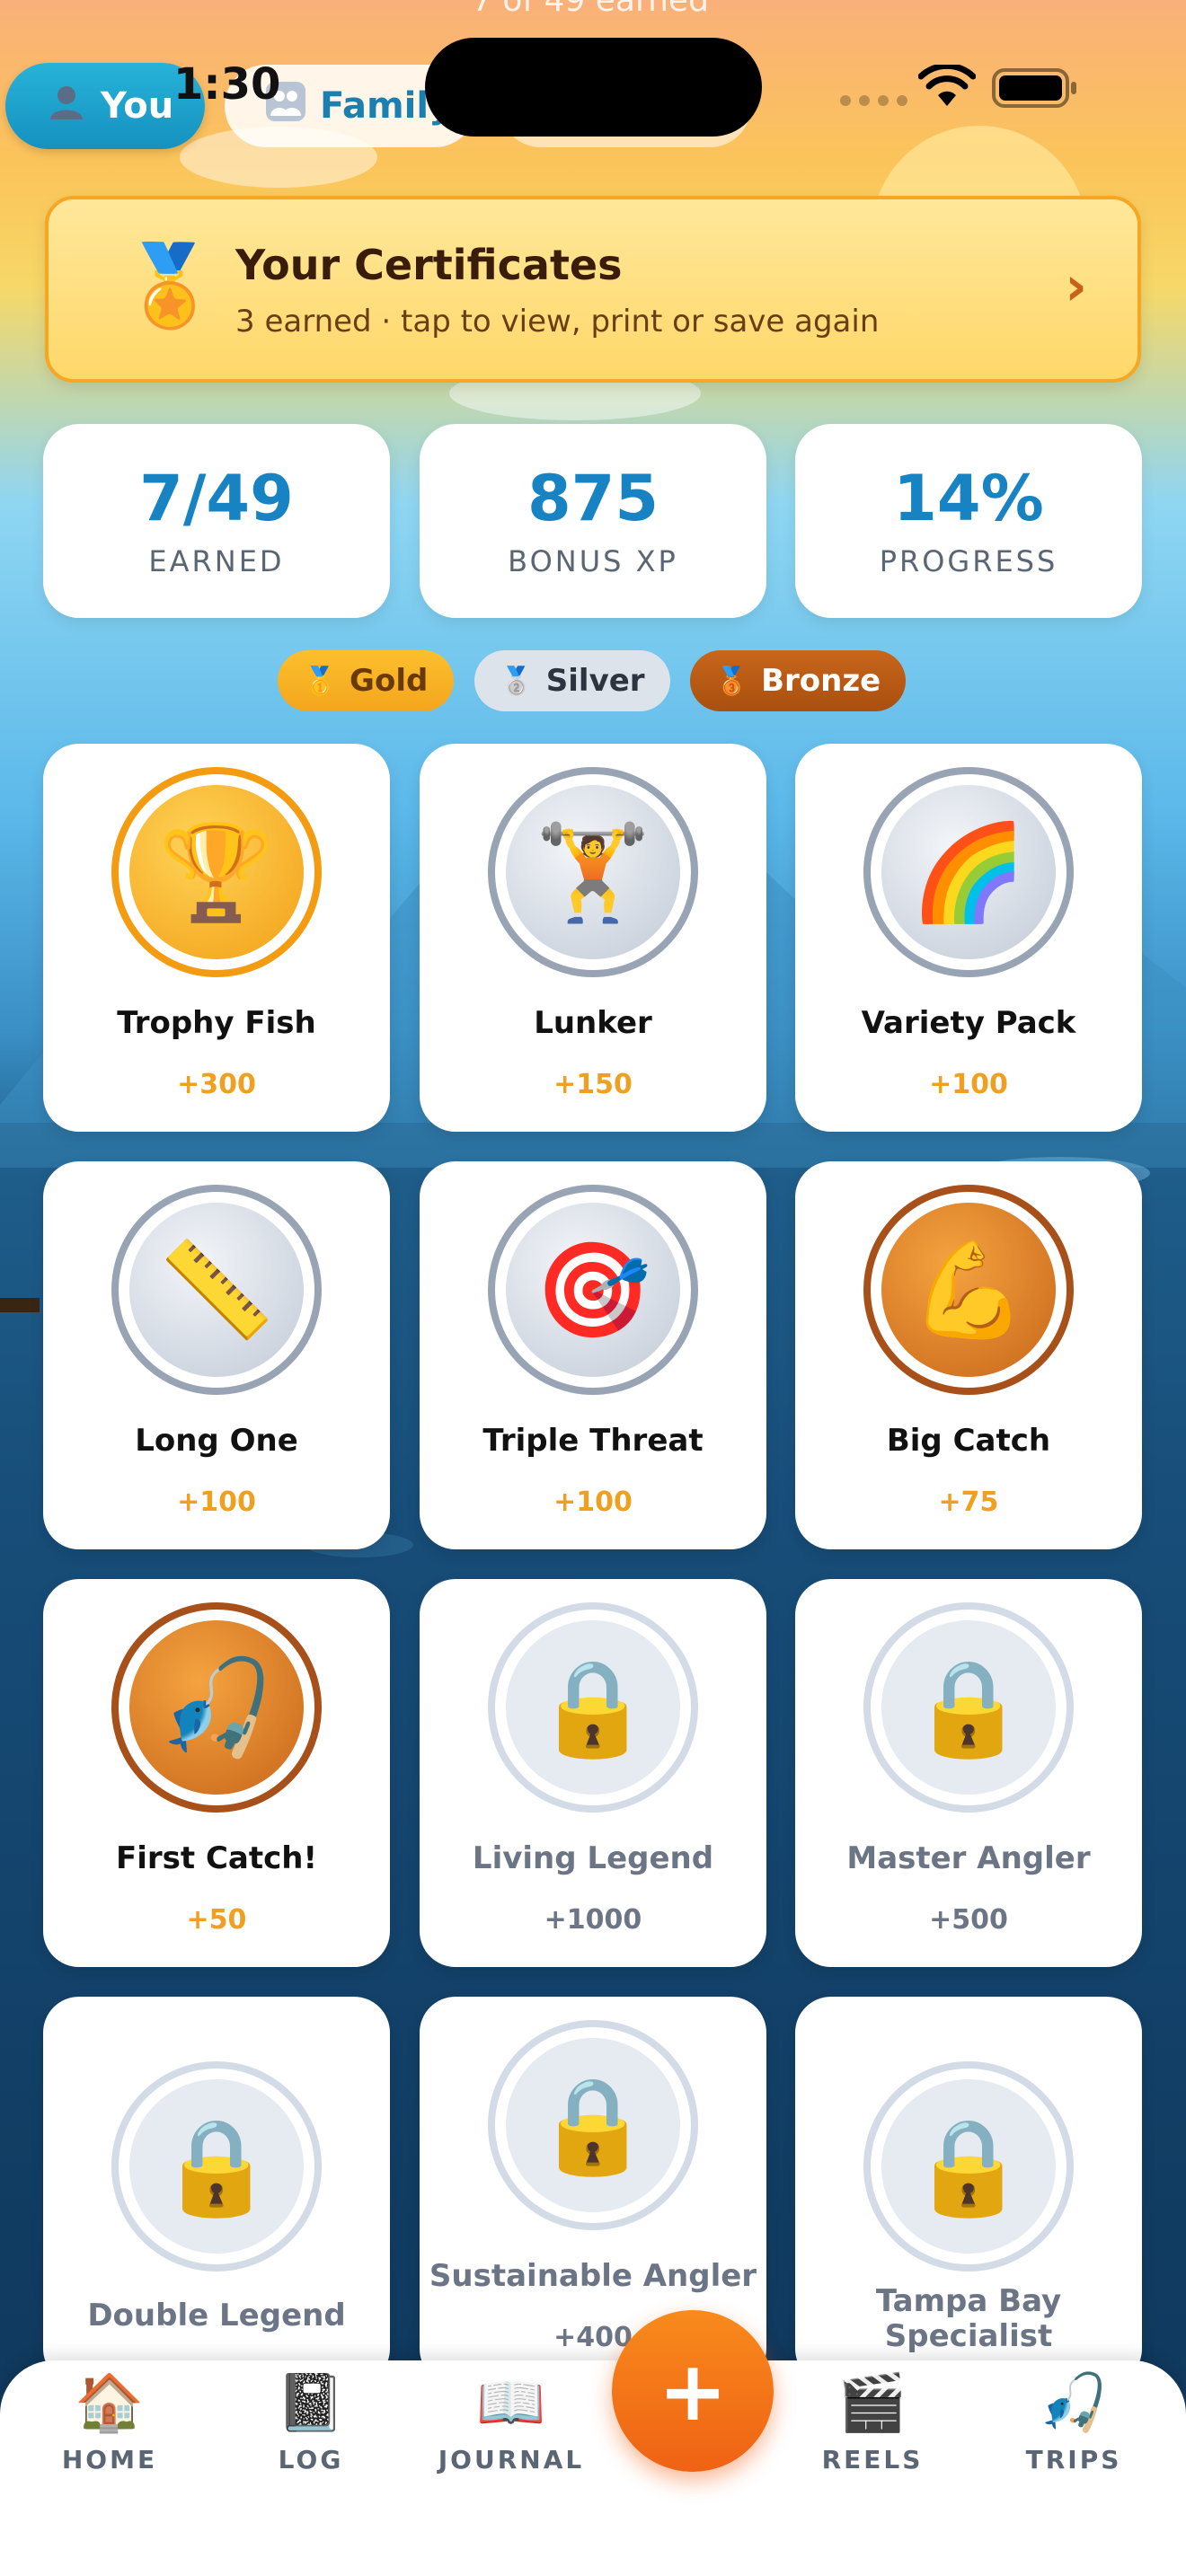 The height and width of the screenshot is (2576, 1186). Describe the element at coordinates (593, 561) in the screenshot. I see `stat-label: BONUS XP` at that location.